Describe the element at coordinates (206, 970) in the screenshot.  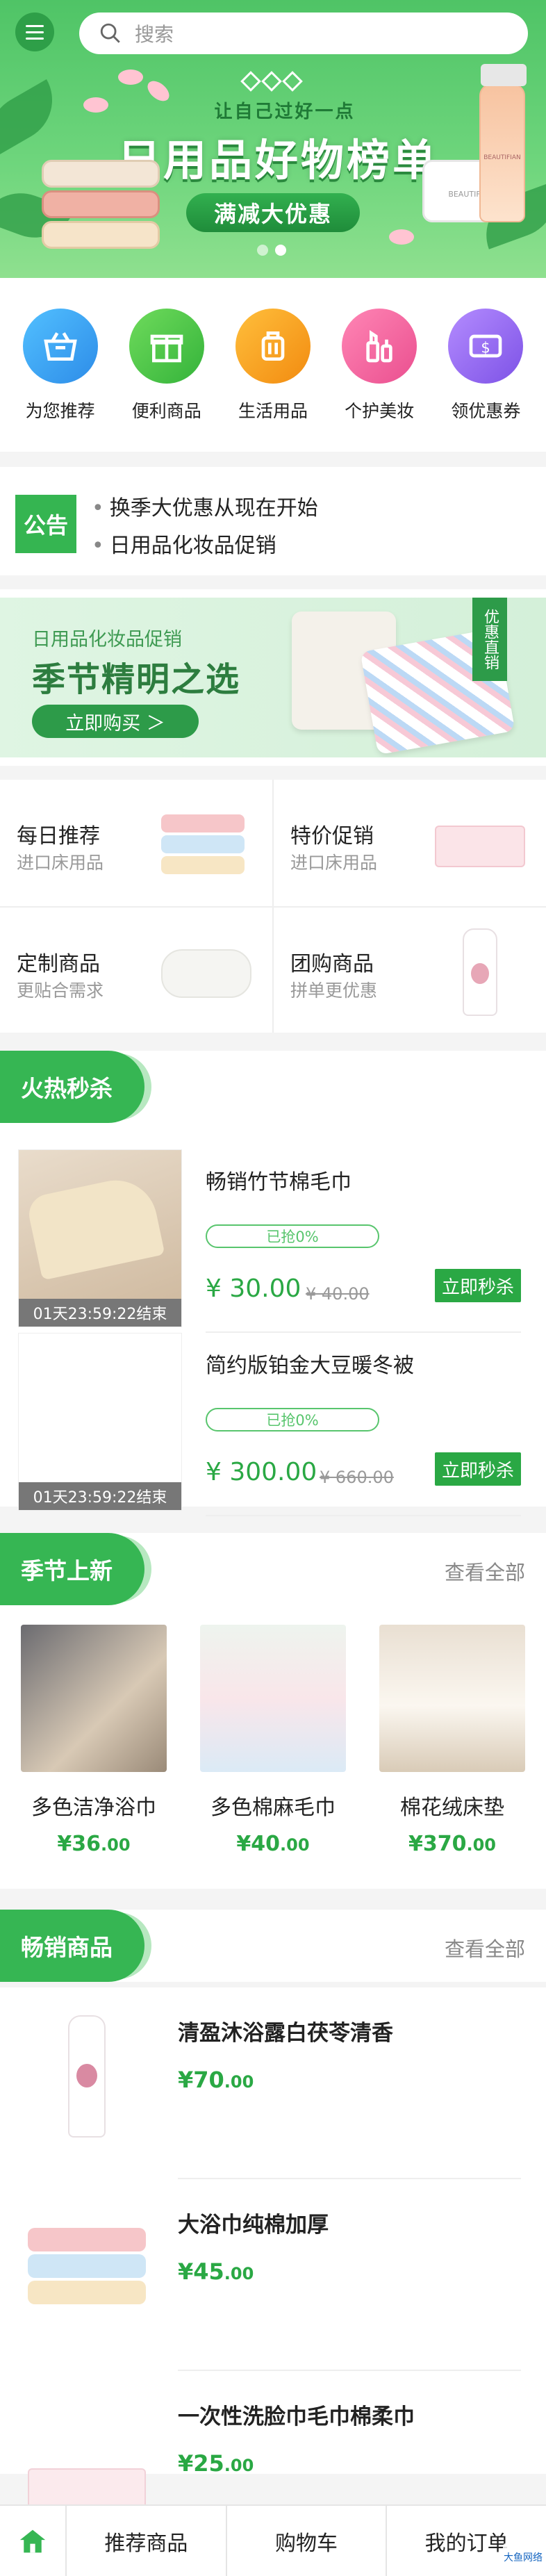
I see `rolled-towel-image` at that location.